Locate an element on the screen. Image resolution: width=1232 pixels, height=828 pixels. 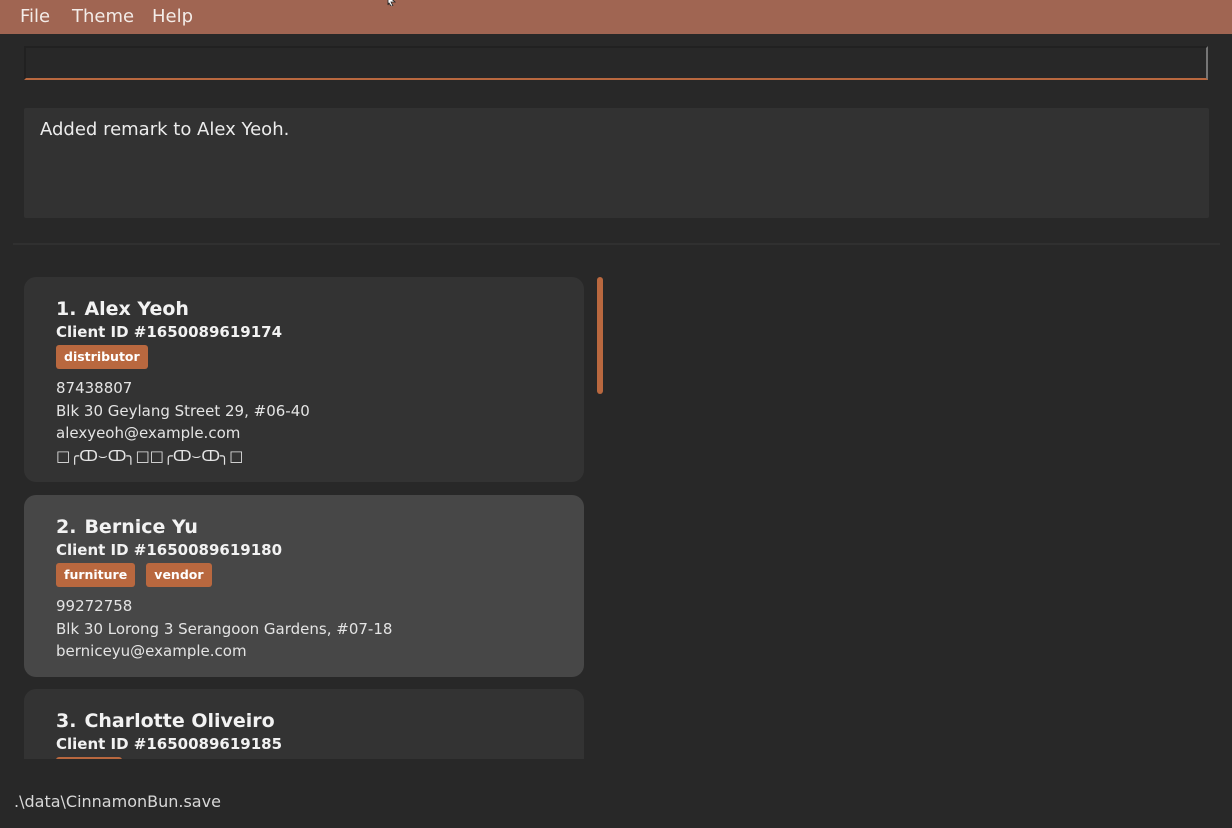
mouse-cursor-icon is located at coordinates (392, 3).